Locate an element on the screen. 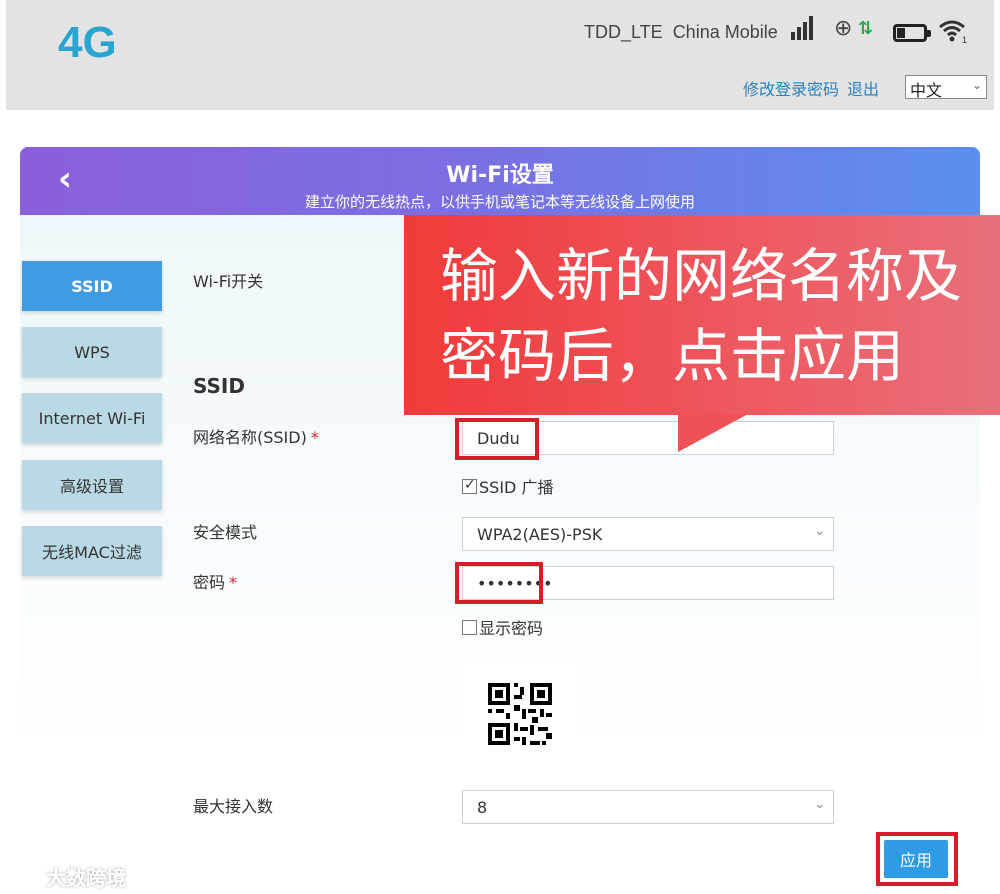  sidebar-item-label: 高级设置 is located at coordinates (91, 486).